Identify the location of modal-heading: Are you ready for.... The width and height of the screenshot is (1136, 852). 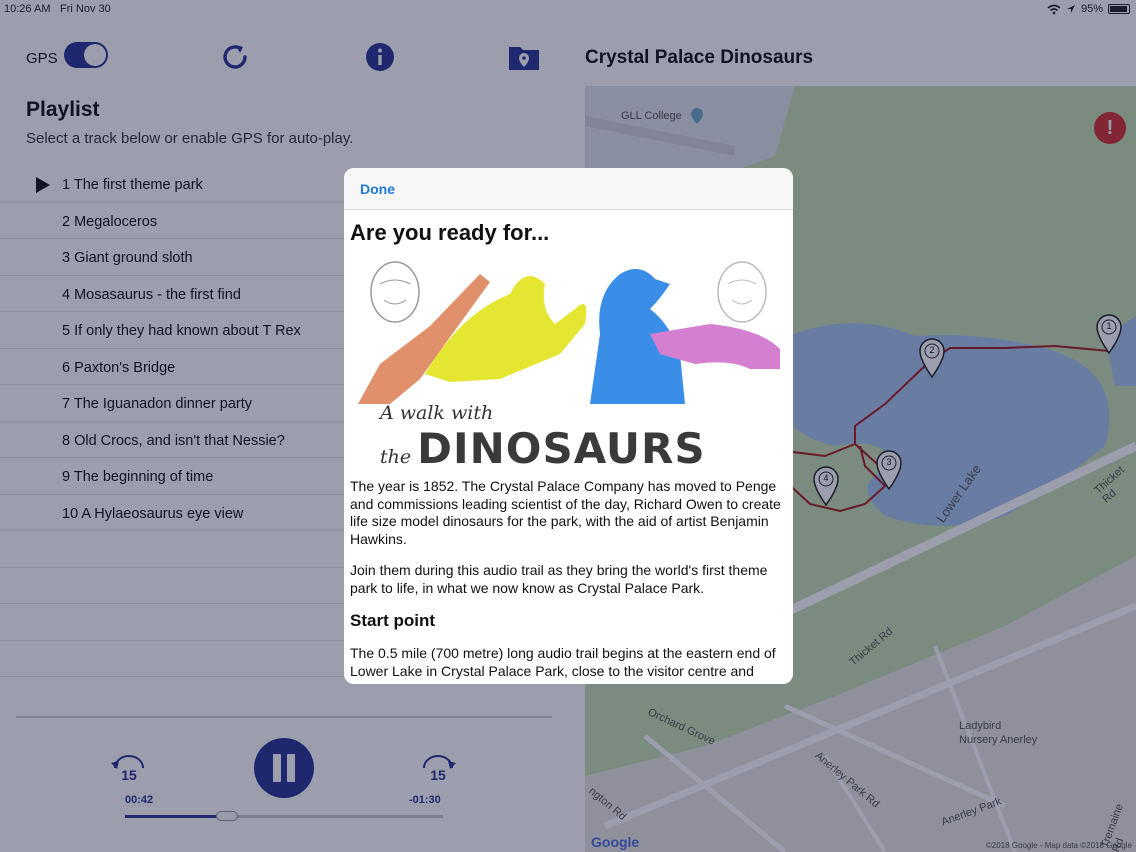
(450, 232).